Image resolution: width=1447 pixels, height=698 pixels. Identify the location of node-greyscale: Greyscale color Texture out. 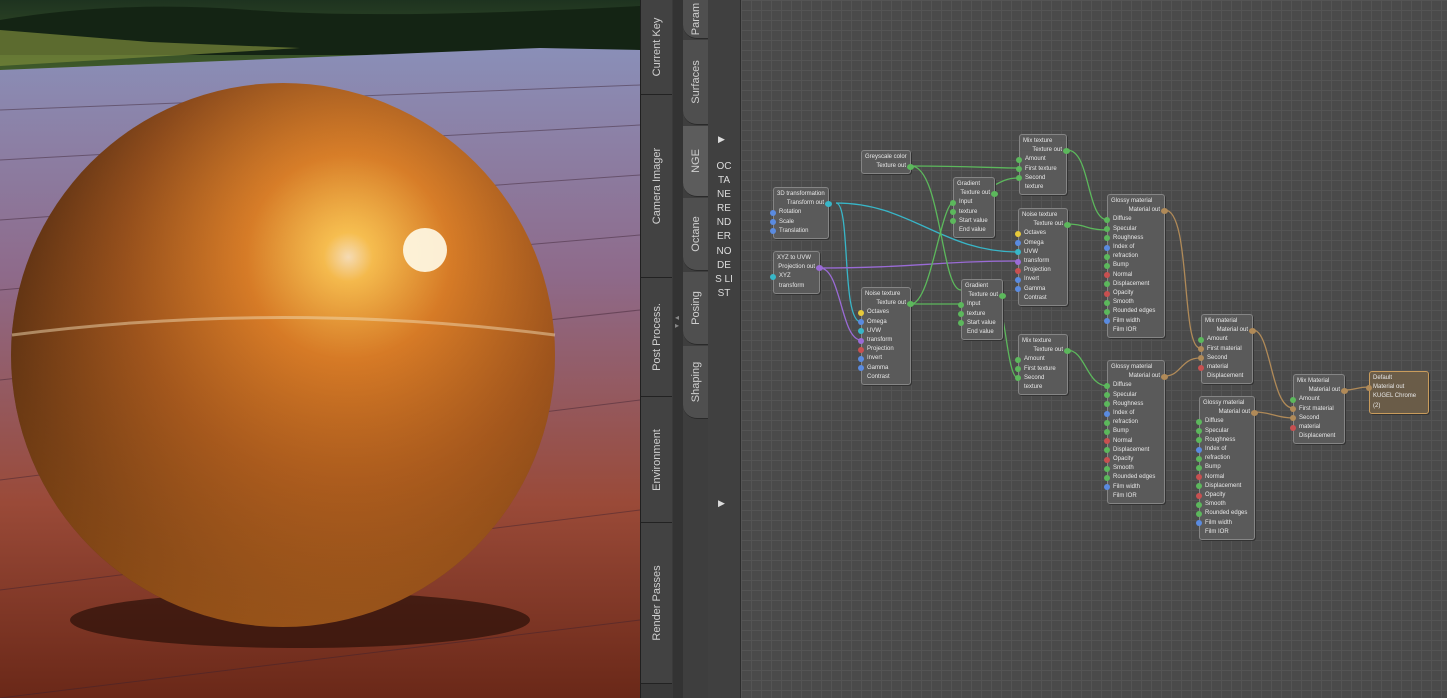
(887, 162).